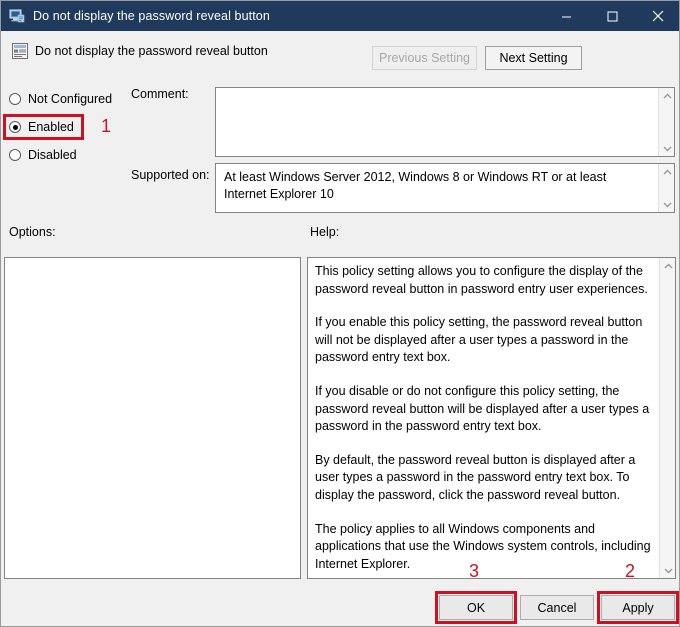 Image resolution: width=680 pixels, height=627 pixels. What do you see at coordinates (52, 155) in the screenshot?
I see `radio-disabled-label: Disabled` at bounding box center [52, 155].